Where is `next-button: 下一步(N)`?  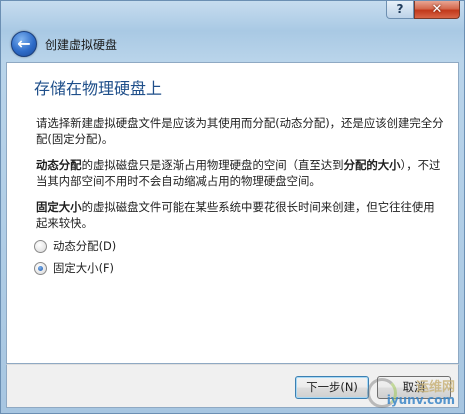
next-button: 下一步(N) is located at coordinates (332, 387).